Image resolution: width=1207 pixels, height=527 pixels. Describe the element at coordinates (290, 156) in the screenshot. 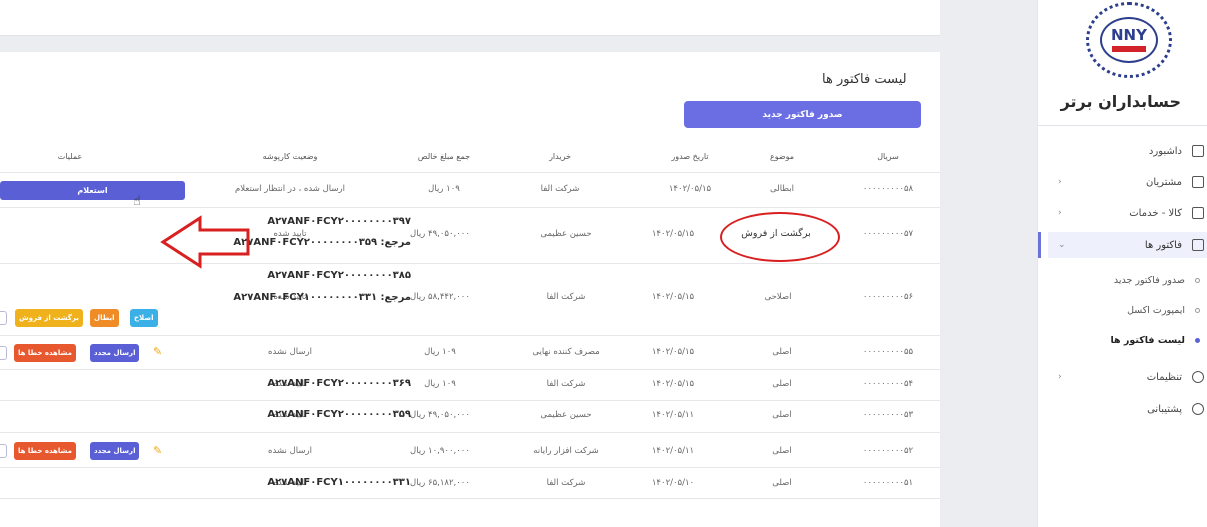

I see `column-header-status: وضعیت کارپوشه` at that location.